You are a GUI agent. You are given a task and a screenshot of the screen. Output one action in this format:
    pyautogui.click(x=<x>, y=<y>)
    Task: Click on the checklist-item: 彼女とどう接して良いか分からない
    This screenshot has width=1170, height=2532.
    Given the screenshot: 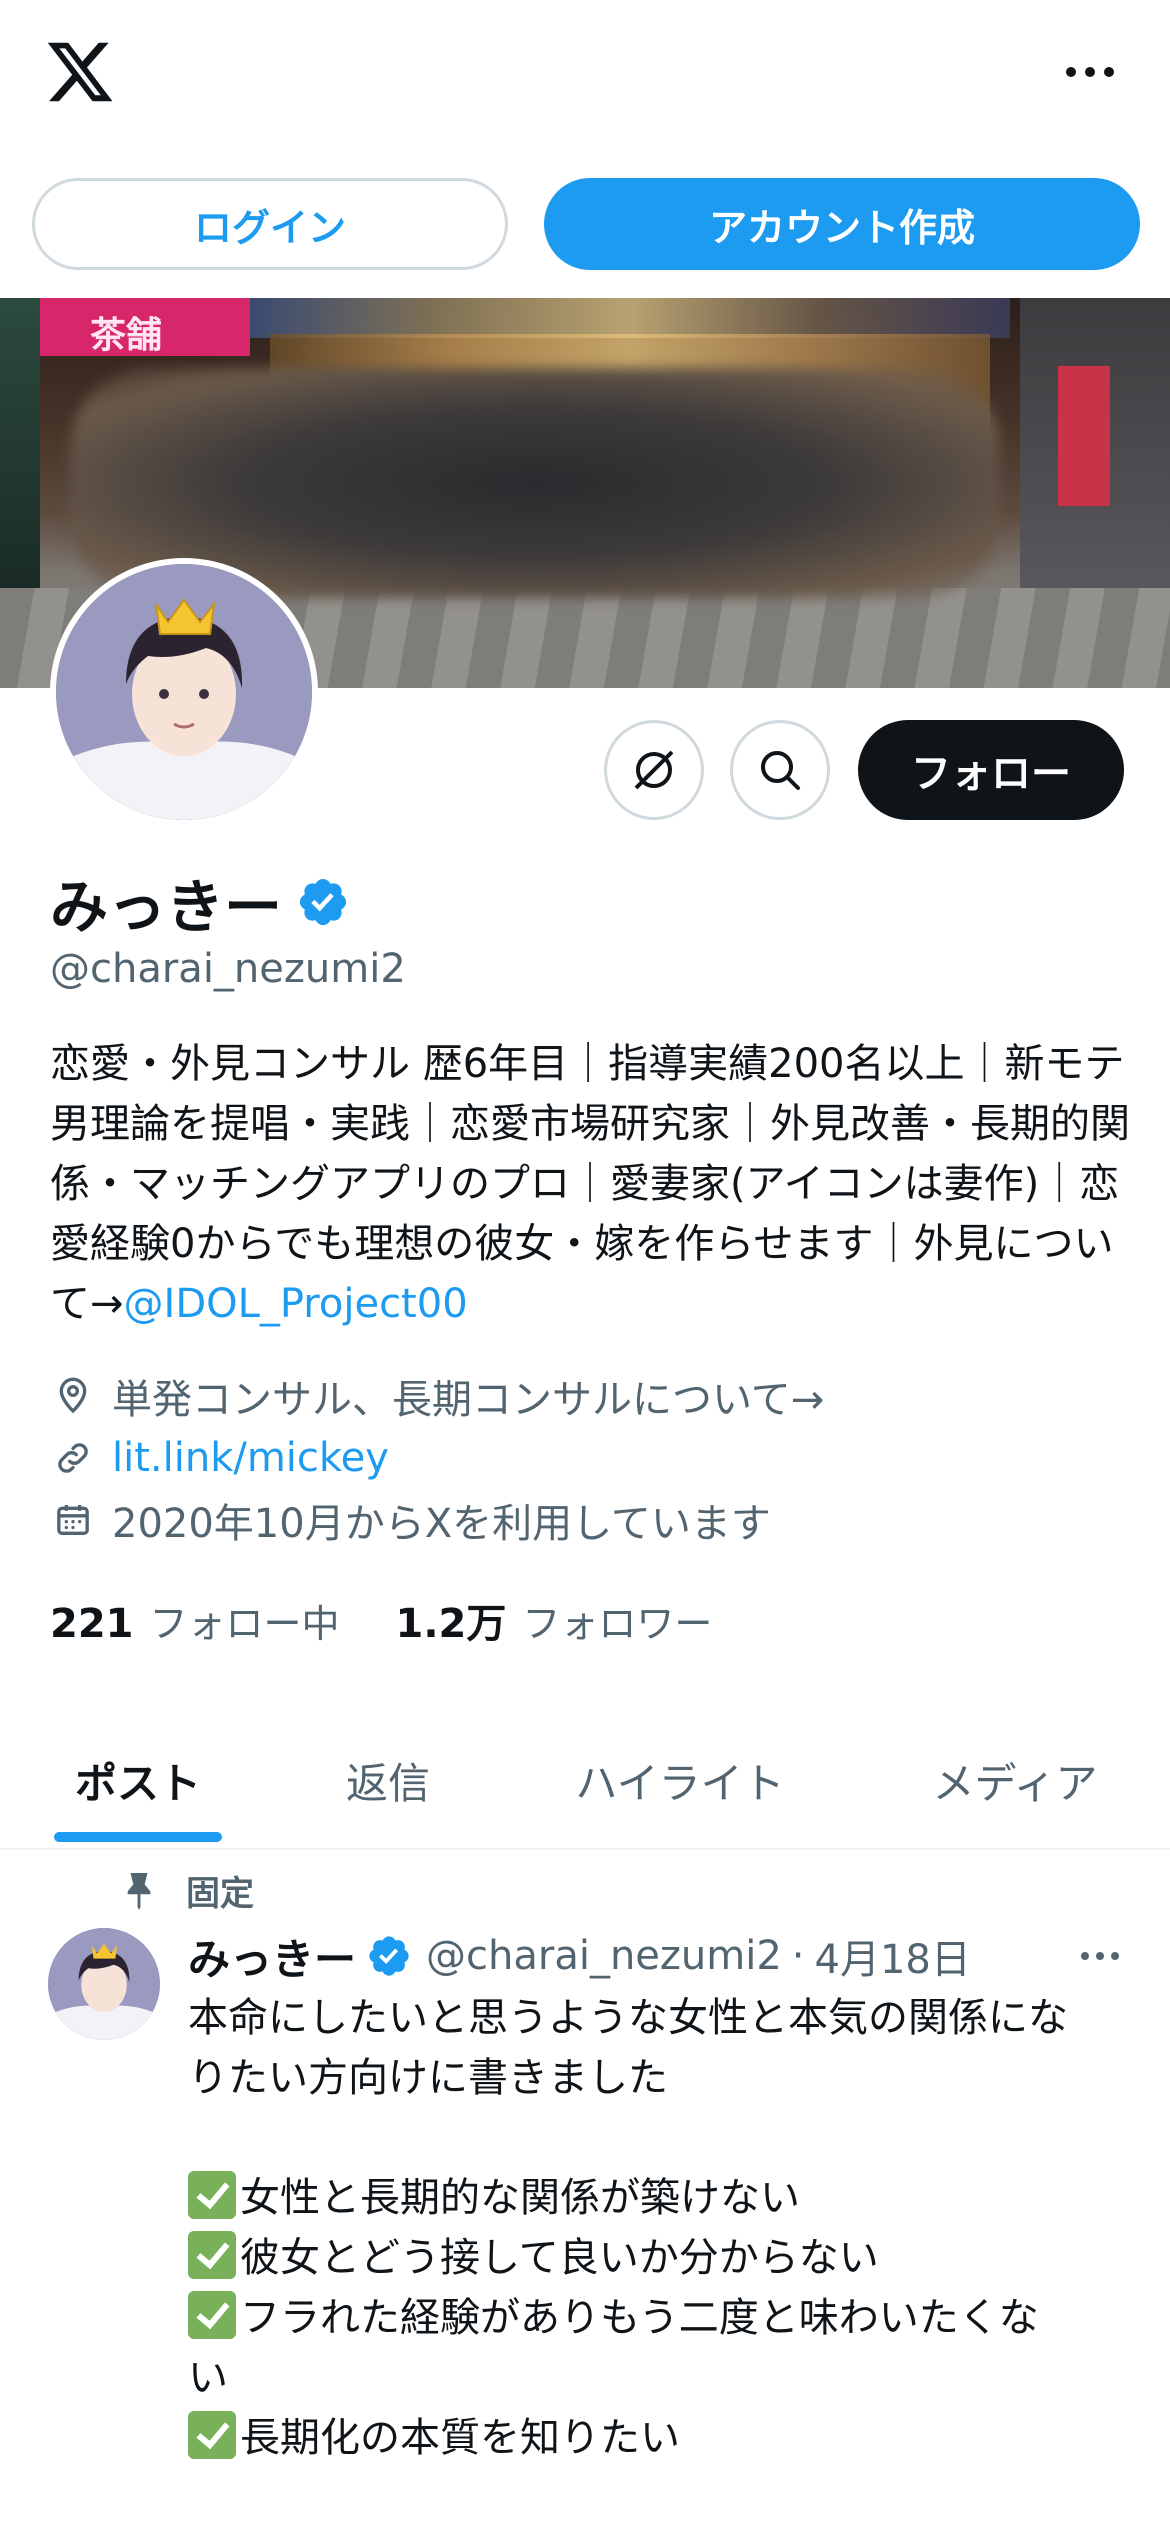 What is the action you would take?
    pyautogui.click(x=663, y=2258)
    